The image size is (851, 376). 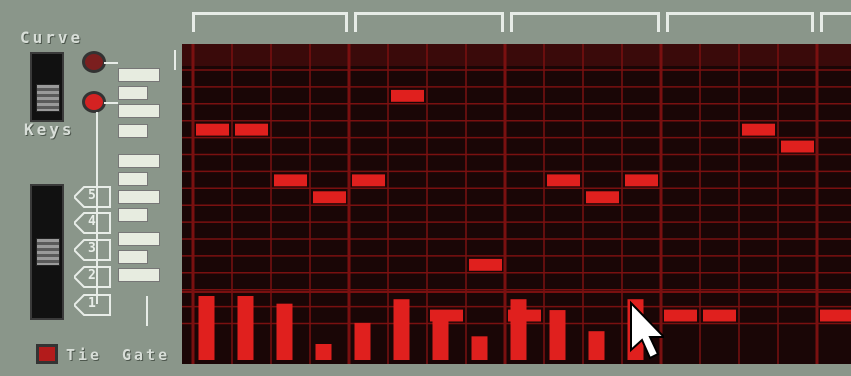 What do you see at coordinates (93, 305) in the screenshot?
I see `octave-button-1: 1` at bounding box center [93, 305].